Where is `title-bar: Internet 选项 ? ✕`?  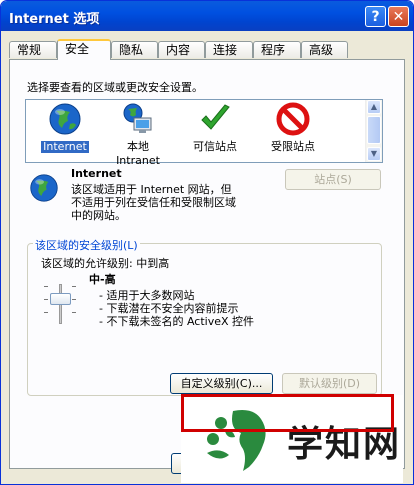 title-bar: Internet 选项 ? ✕ is located at coordinates (207, 16).